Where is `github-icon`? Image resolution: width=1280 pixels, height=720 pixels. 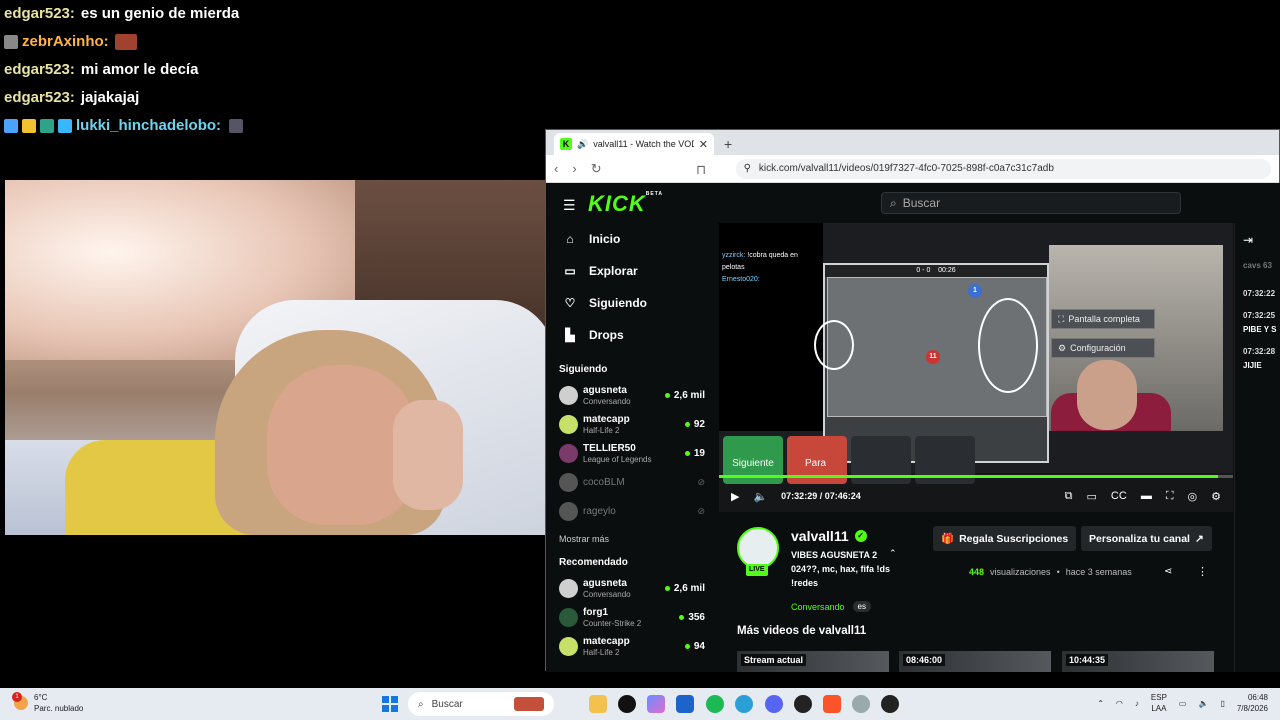
github-icon is located at coordinates (627, 704).